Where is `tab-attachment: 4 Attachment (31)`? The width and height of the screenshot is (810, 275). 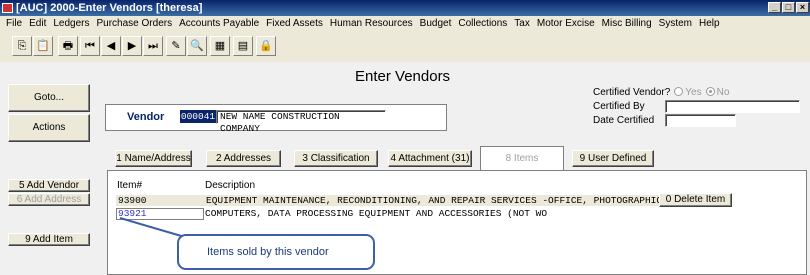
tab-attachment: 4 Attachment (31) is located at coordinates (430, 158).